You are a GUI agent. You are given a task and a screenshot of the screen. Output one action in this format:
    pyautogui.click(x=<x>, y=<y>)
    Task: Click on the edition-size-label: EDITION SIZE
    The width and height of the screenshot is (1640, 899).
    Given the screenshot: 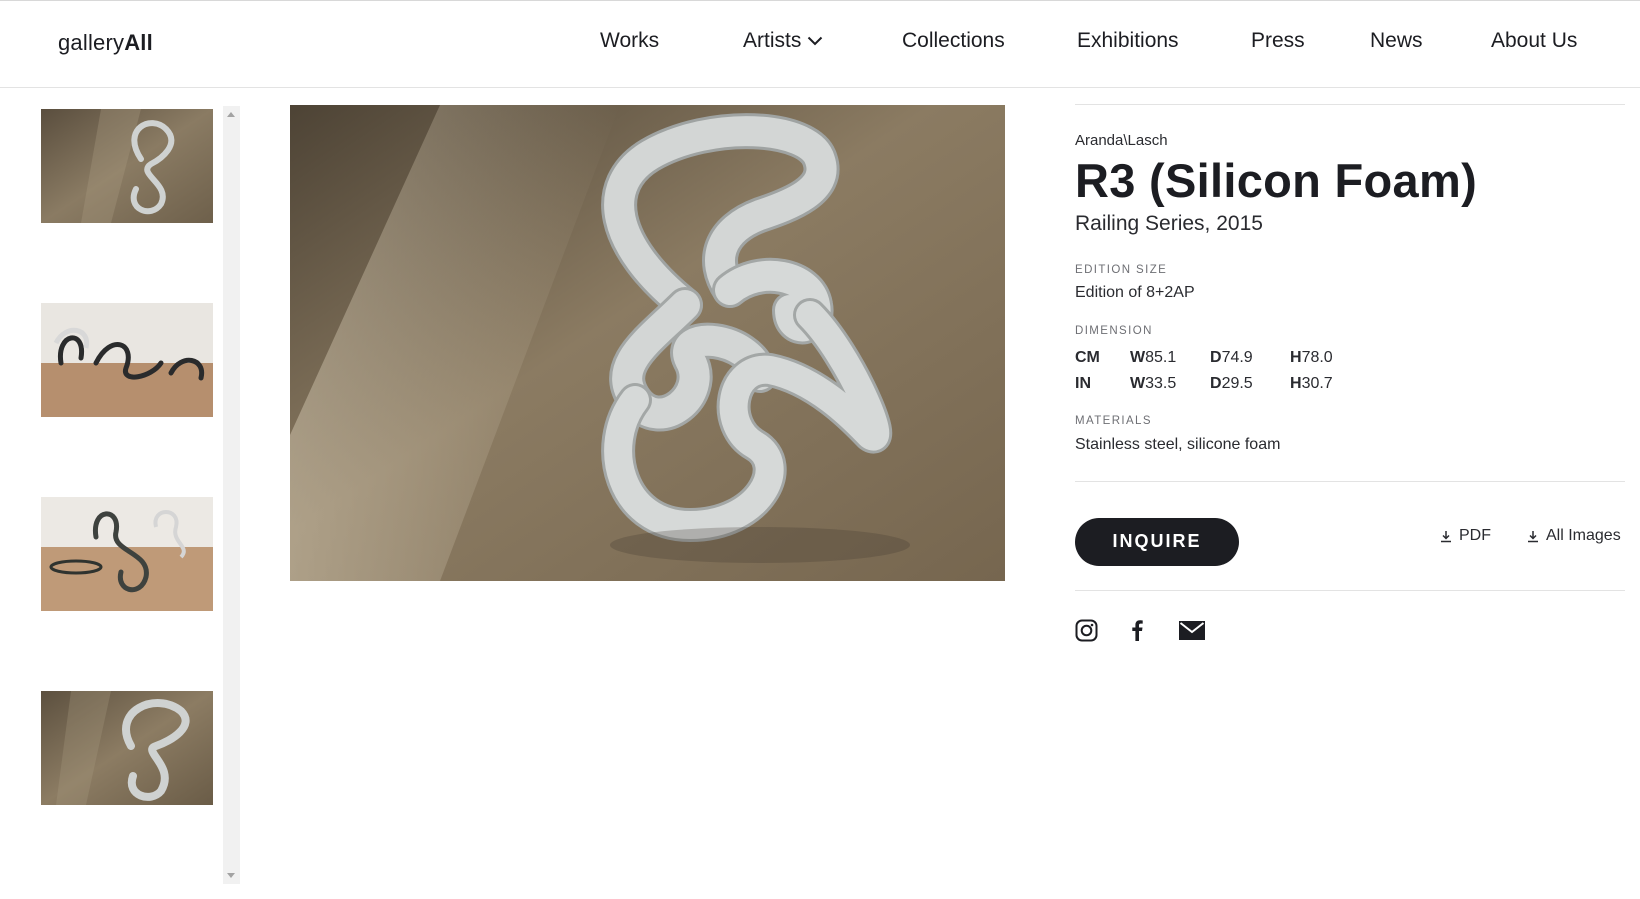 What is the action you would take?
    pyautogui.click(x=1121, y=269)
    